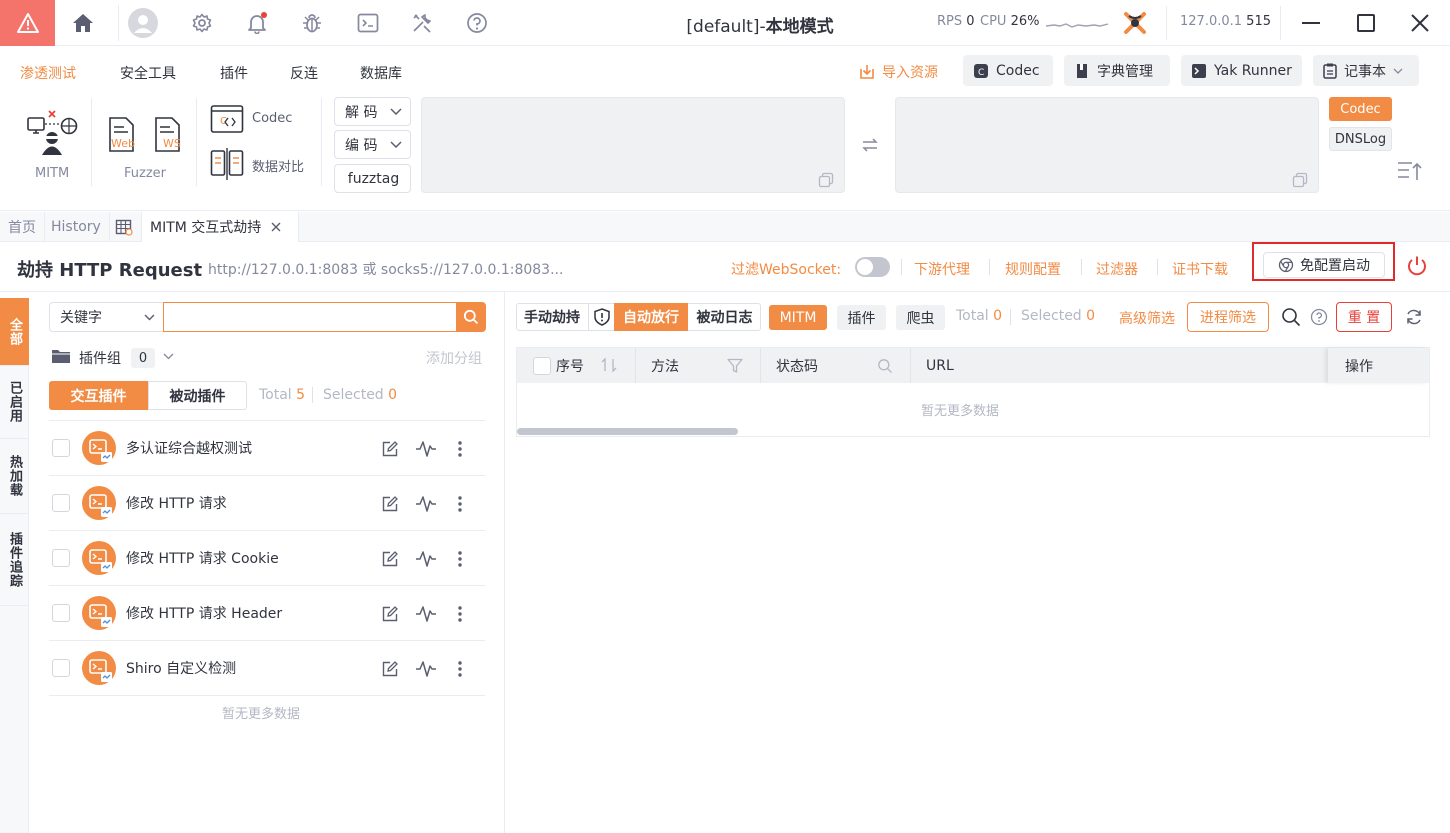  What do you see at coordinates (422, 23) in the screenshot?
I see `tools-icon` at bounding box center [422, 23].